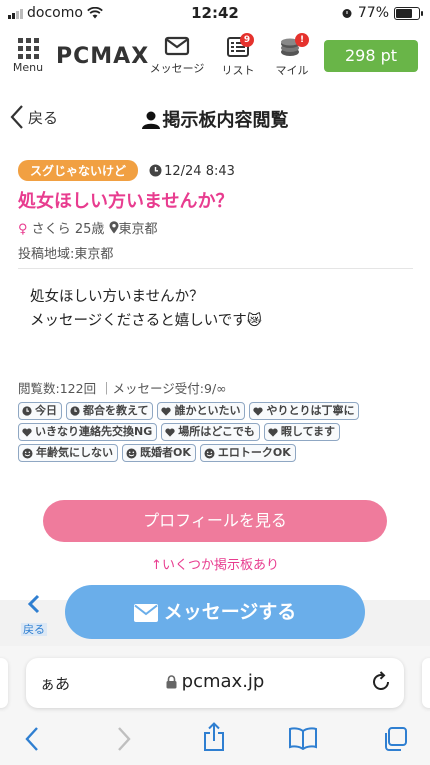 The width and height of the screenshot is (430, 765). I want to click on send-message-label: メッセージする, so click(230, 612).